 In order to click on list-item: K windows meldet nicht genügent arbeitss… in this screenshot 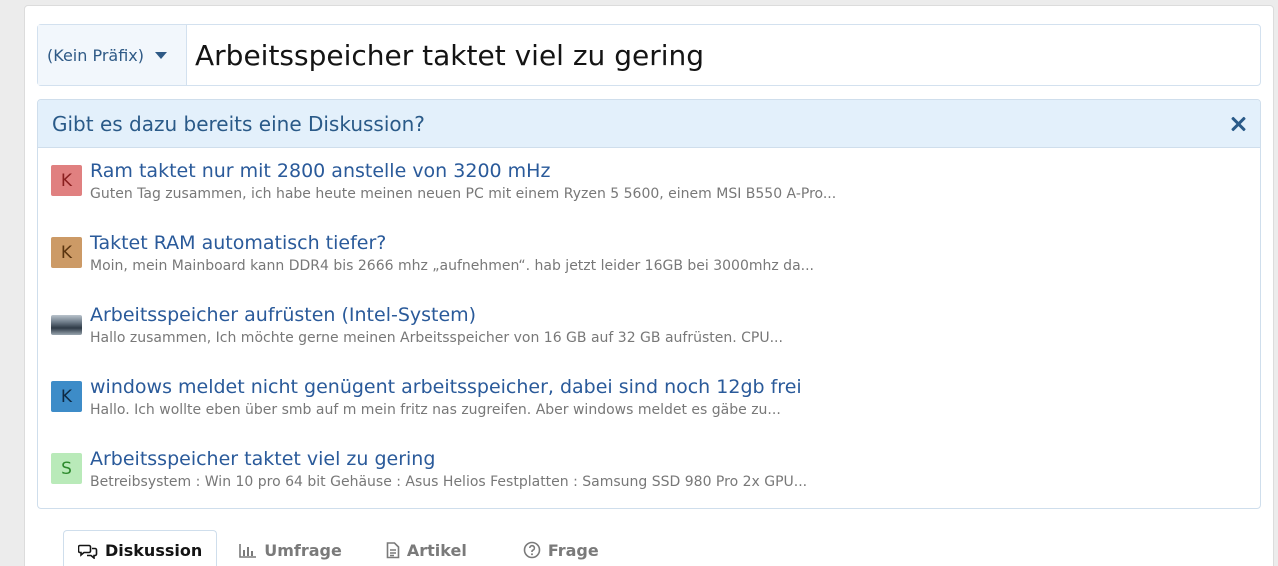, I will do `click(646, 398)`.